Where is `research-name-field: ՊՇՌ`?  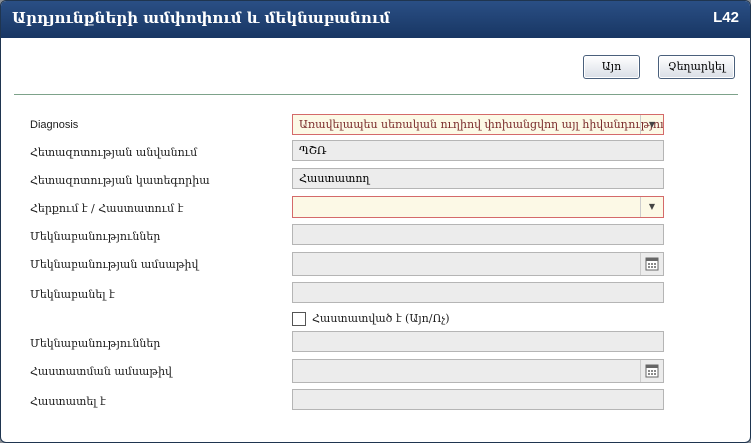 research-name-field: ՊՇՌ is located at coordinates (478, 150).